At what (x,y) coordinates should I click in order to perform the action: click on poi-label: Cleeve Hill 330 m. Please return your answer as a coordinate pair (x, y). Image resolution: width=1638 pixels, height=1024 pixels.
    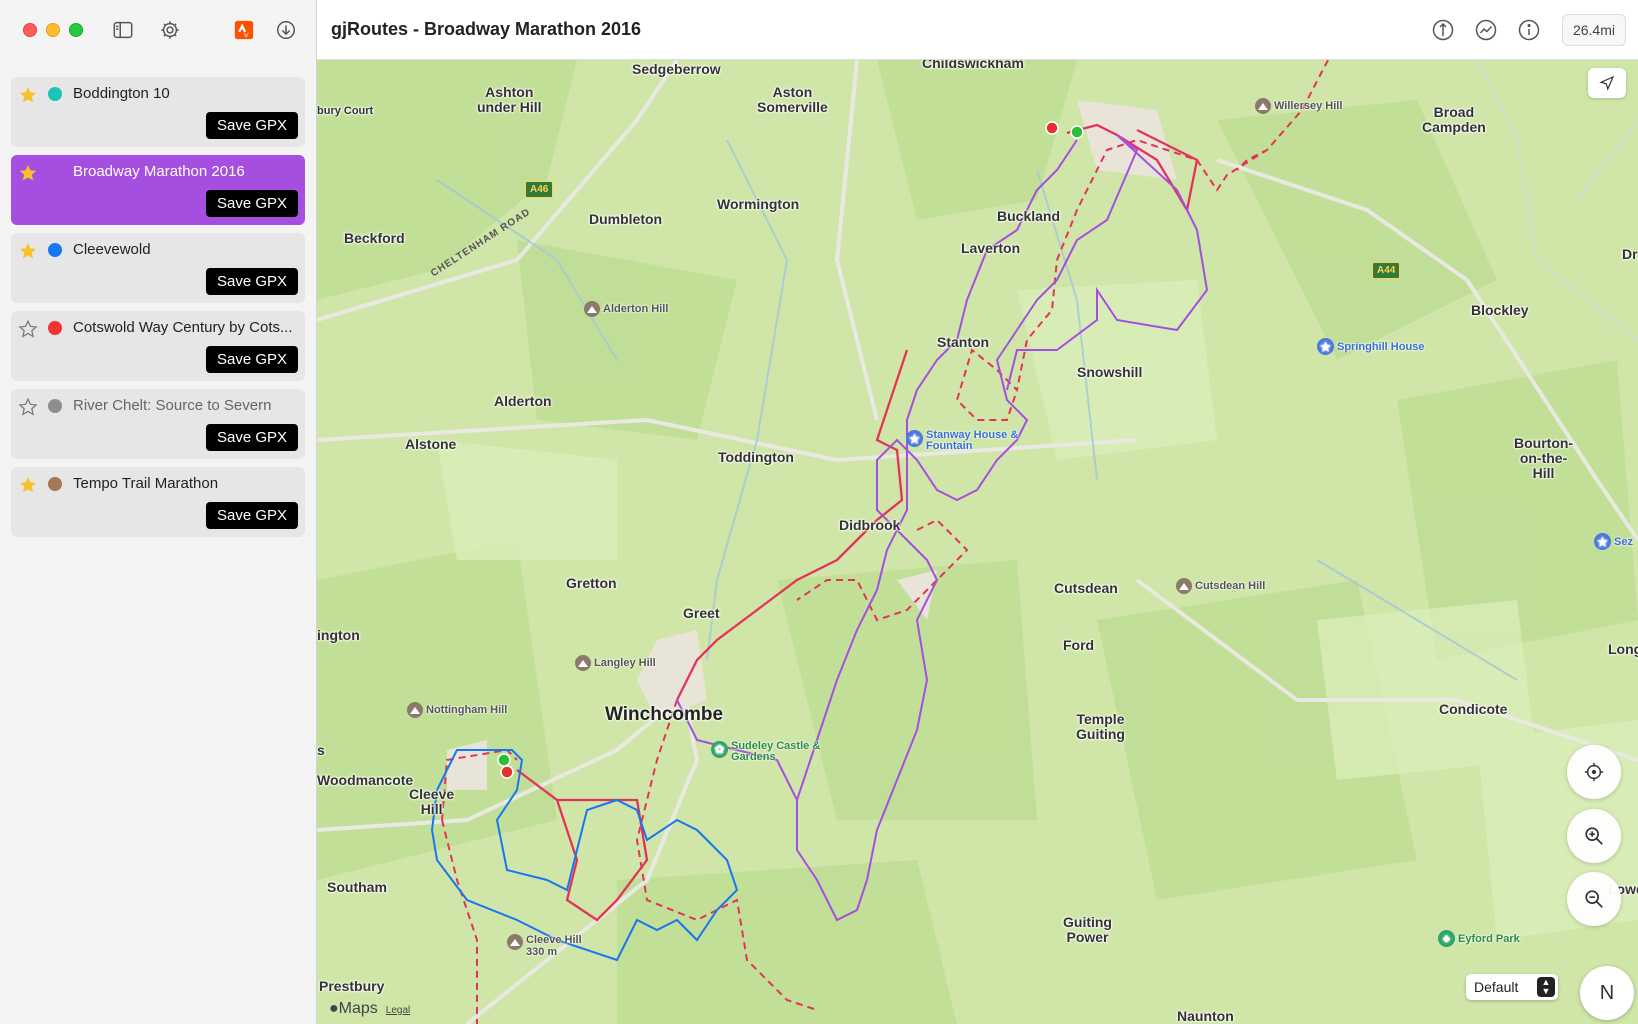
    Looking at the image, I should click on (554, 946).